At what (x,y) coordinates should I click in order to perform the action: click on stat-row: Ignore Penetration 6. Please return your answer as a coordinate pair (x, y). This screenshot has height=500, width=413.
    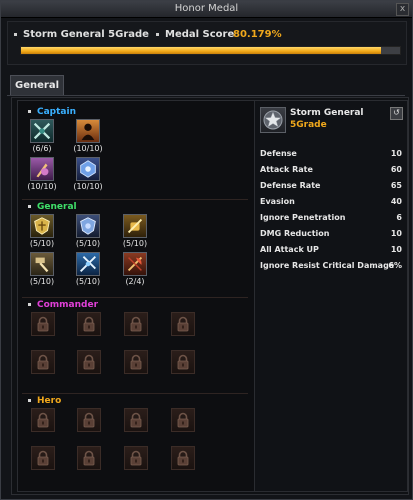
    Looking at the image, I should click on (331, 220).